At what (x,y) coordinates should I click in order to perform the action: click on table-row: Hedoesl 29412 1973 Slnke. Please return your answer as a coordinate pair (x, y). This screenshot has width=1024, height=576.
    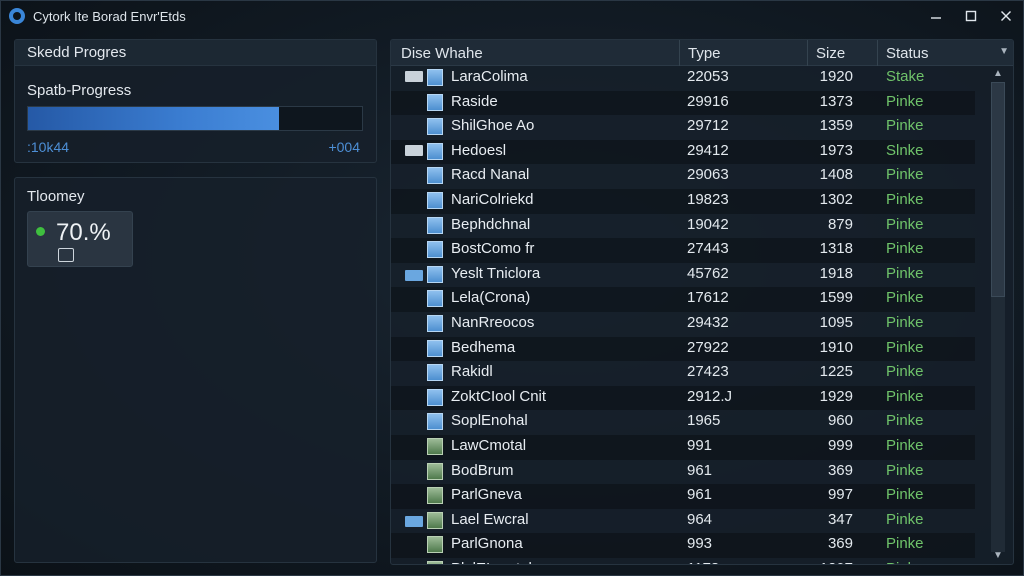
    Looking at the image, I should click on (683, 152).